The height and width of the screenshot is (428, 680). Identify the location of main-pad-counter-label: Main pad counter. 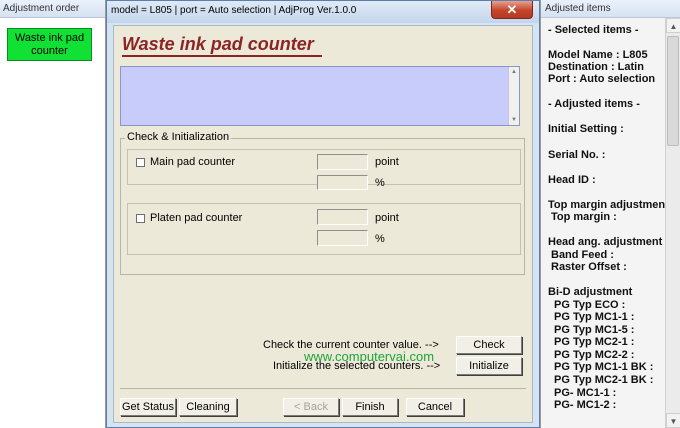
(192, 162).